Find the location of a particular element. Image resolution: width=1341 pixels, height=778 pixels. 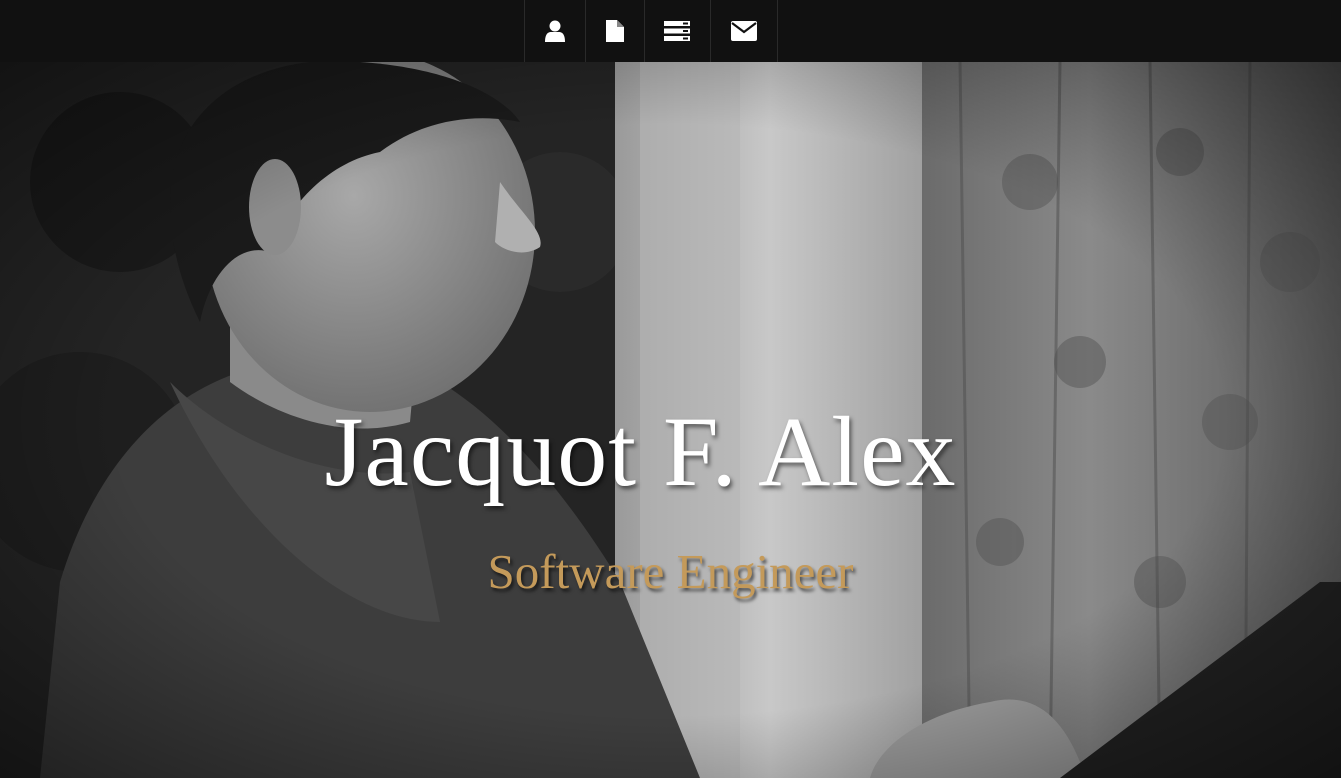

top-navbar is located at coordinates (670, 31).